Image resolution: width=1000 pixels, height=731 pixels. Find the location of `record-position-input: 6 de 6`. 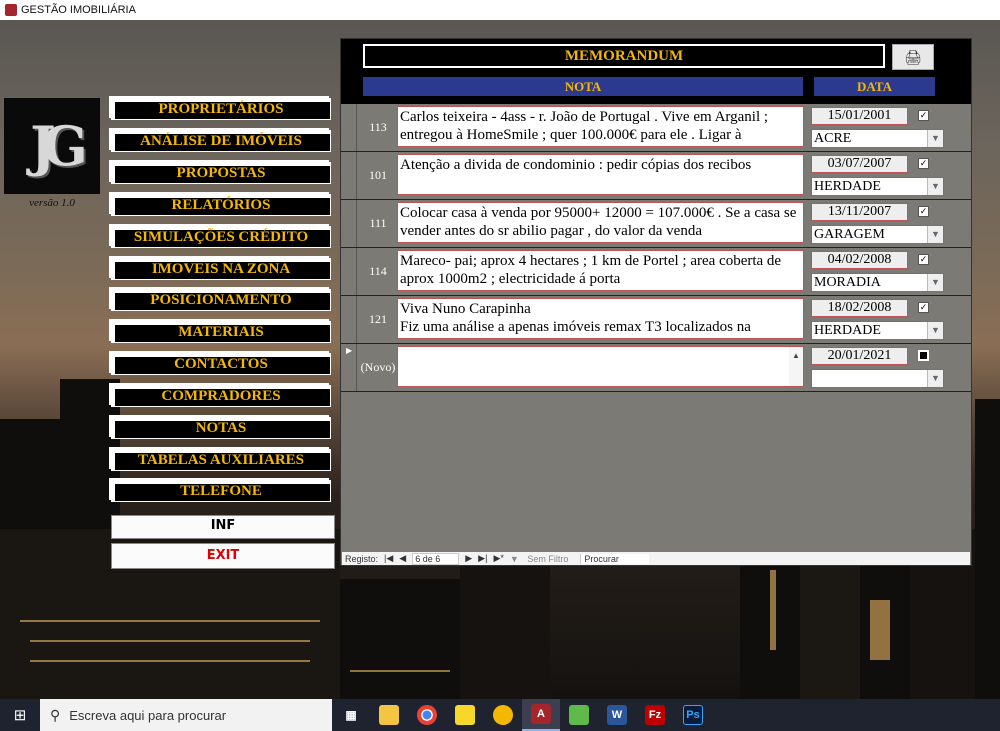

record-position-input: 6 de 6 is located at coordinates (436, 558).